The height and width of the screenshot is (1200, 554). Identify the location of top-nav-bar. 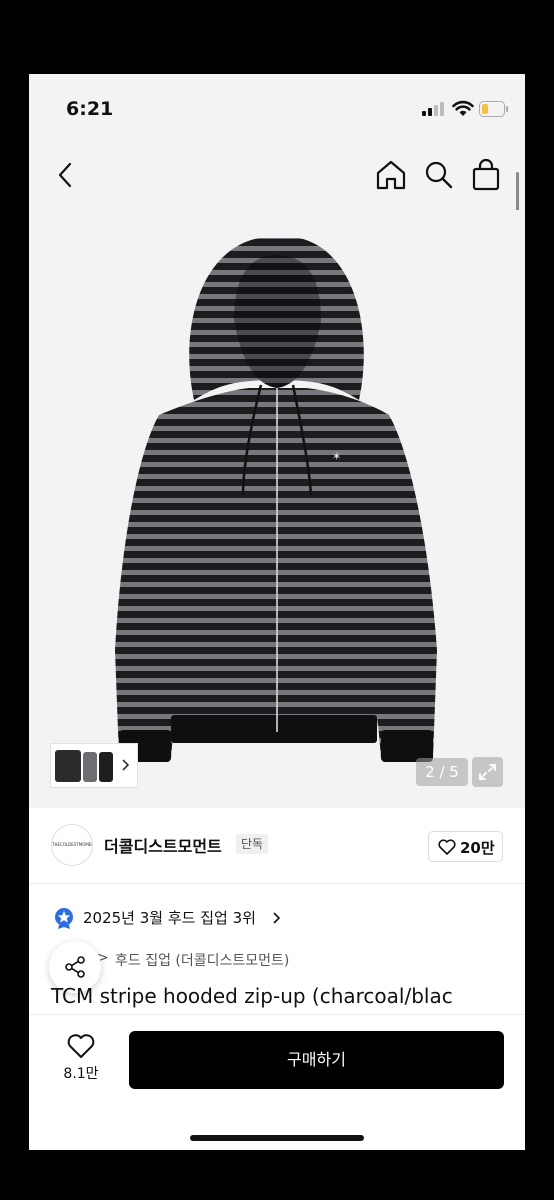
(277, 177).